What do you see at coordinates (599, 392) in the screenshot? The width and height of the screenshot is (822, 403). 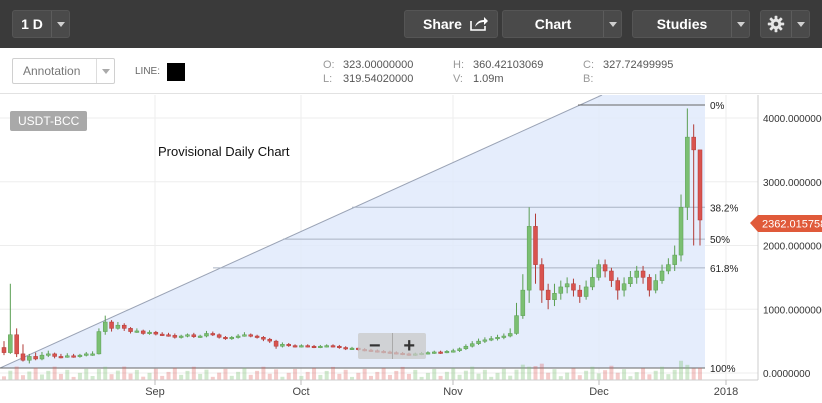 I see `x-tick-label: Dec` at bounding box center [599, 392].